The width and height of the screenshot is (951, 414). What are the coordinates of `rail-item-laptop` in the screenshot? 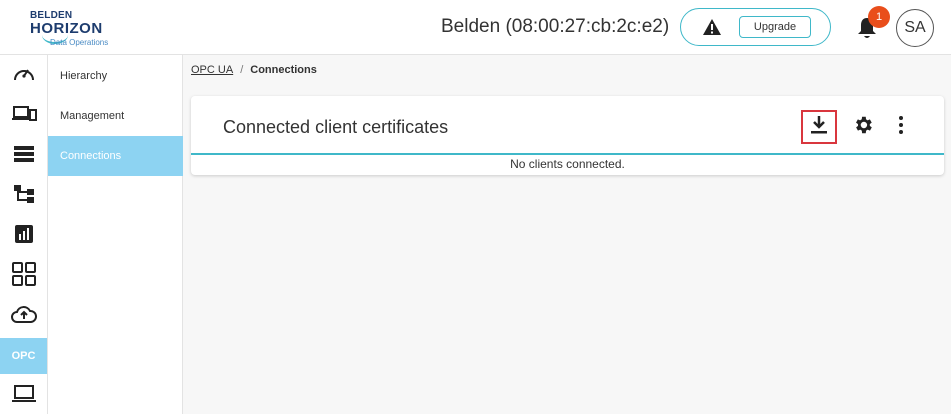 It's located at (23, 396).